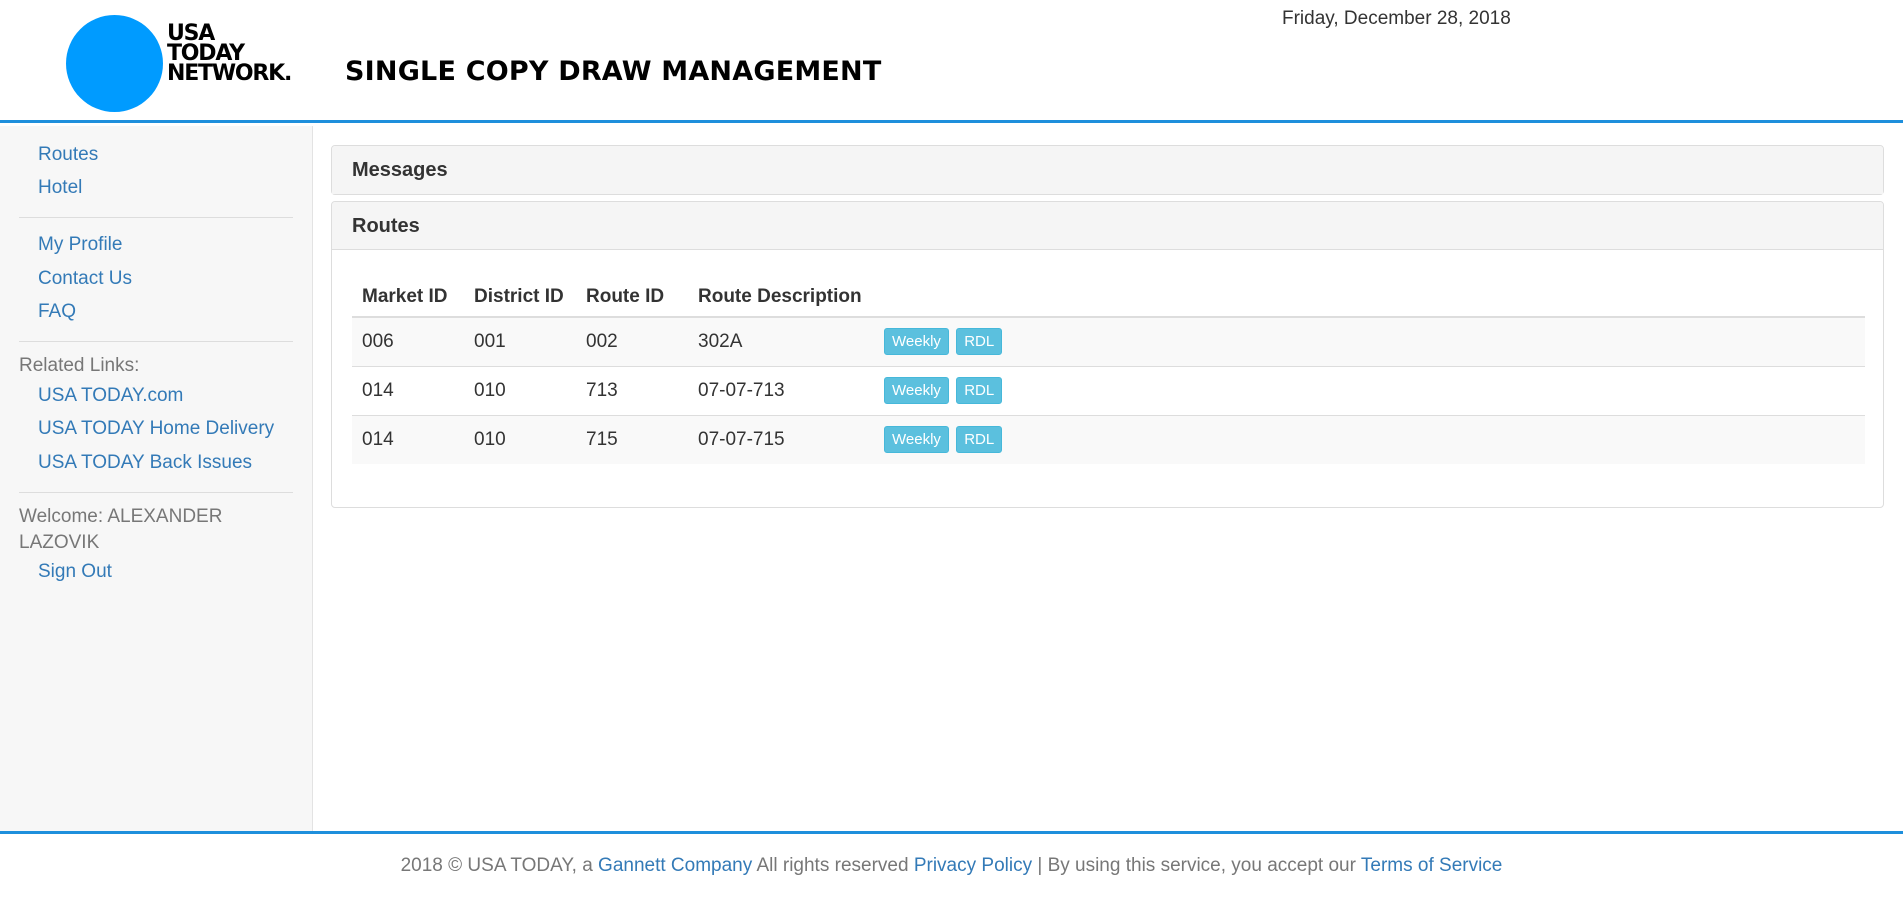 Image resolution: width=1903 pixels, height=897 pixels. I want to click on sign-out-link: Sign Out, so click(75, 572).